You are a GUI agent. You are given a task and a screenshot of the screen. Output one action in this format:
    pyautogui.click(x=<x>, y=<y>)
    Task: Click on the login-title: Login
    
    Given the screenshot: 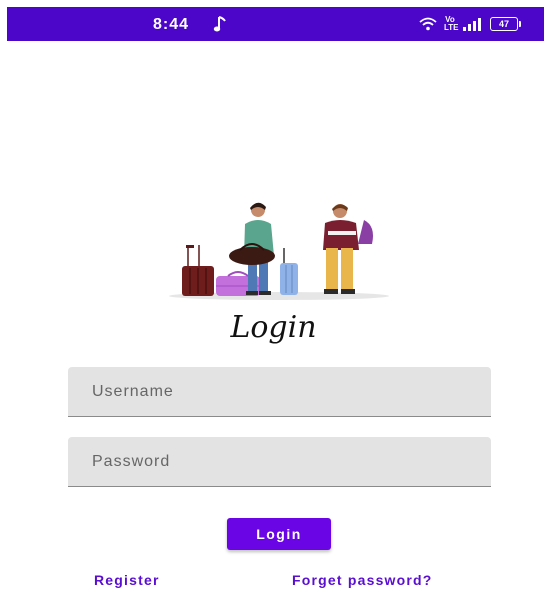 What is the action you would take?
    pyautogui.click(x=273, y=327)
    